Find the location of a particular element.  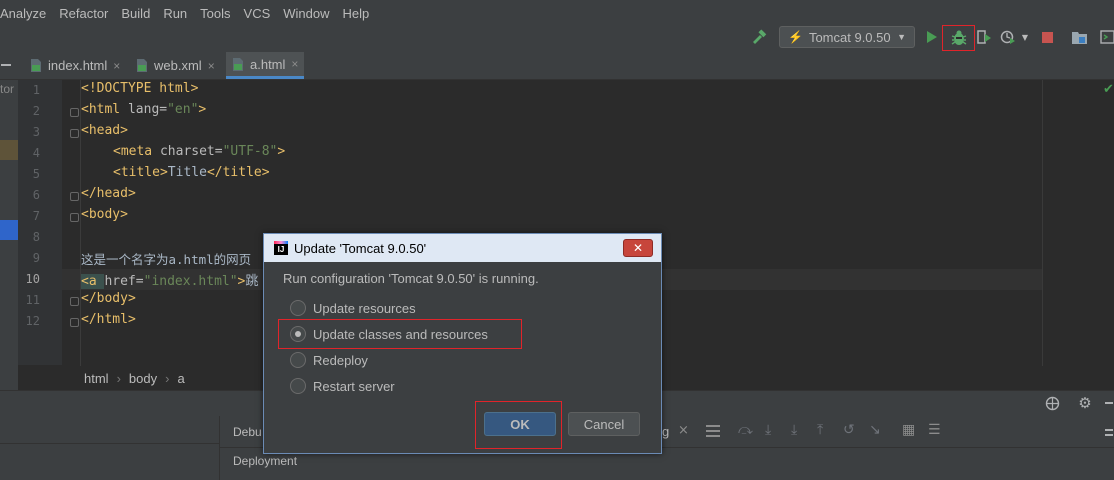

crosshair-settings-icon is located at coordinates (1052, 403).